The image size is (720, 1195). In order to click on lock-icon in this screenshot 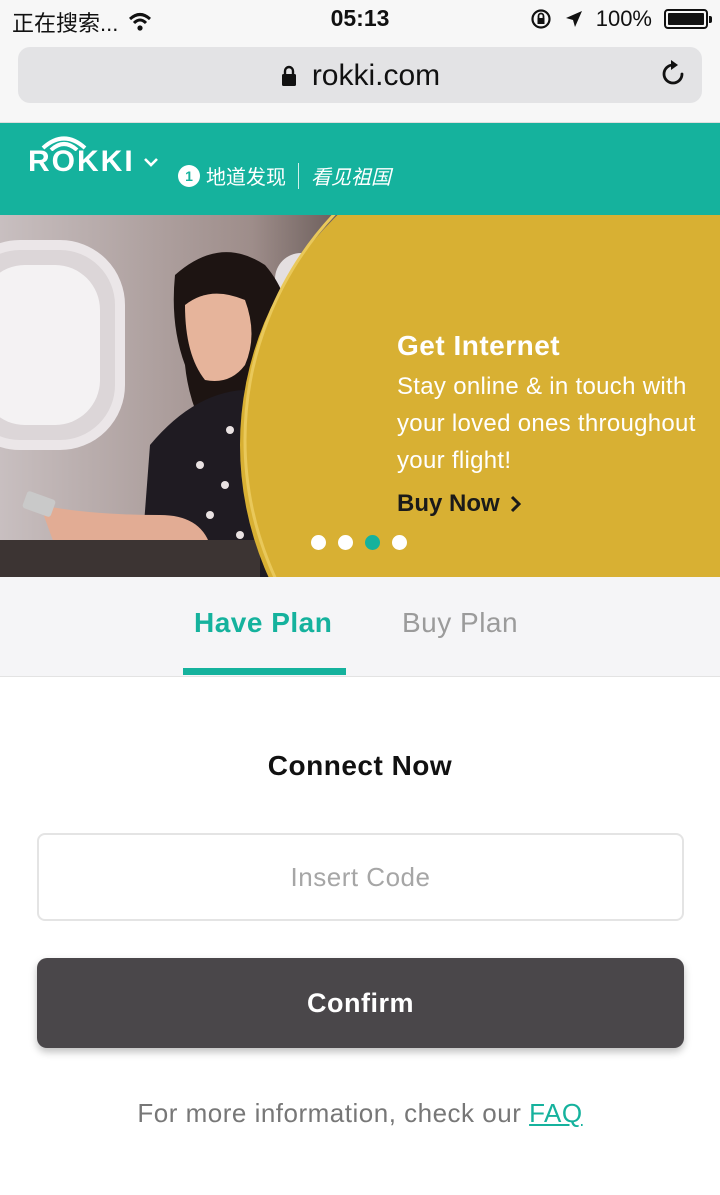, I will do `click(288, 75)`.